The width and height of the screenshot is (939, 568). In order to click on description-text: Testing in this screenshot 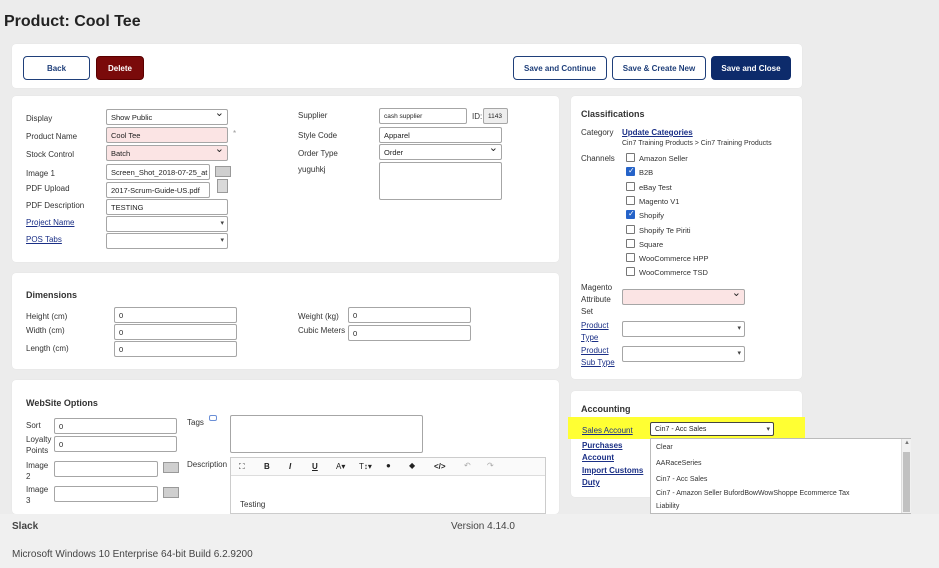, I will do `click(253, 504)`.